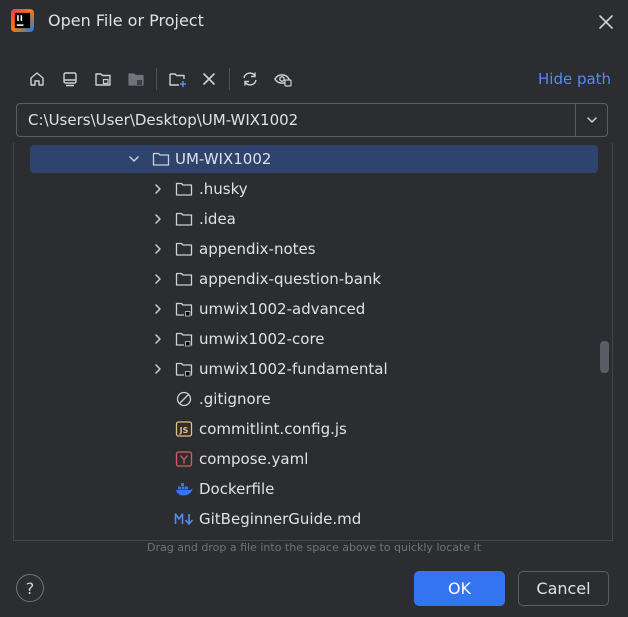  What do you see at coordinates (235, 399) in the screenshot?
I see `tree-item-label: .gitignore` at bounding box center [235, 399].